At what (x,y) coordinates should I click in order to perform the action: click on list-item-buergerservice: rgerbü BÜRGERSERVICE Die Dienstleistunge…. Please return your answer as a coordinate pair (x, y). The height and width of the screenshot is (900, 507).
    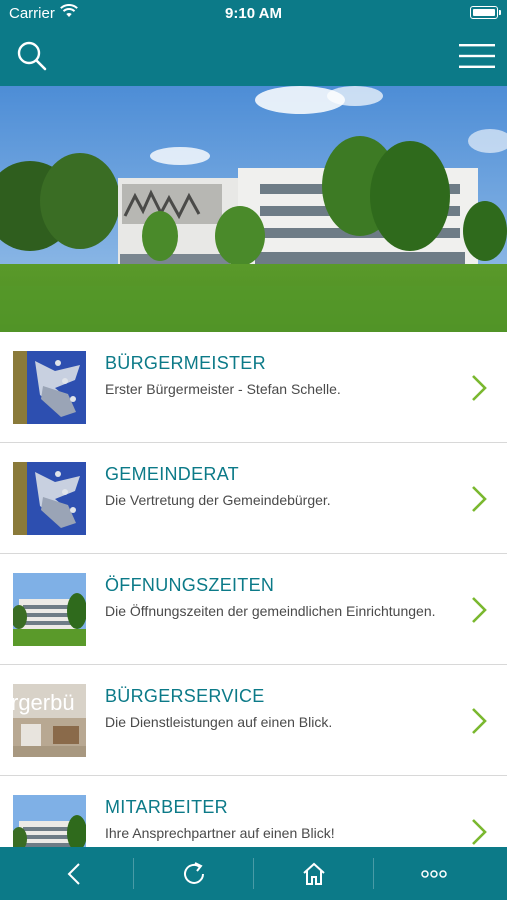
    Looking at the image, I should click on (253, 720).